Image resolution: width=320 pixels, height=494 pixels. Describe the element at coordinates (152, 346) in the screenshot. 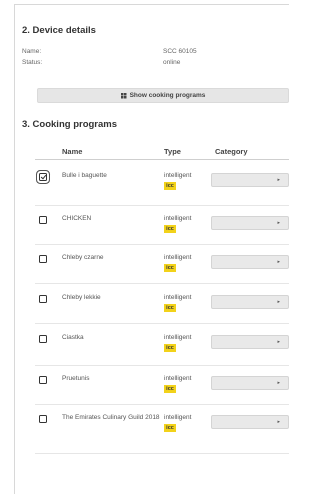

I see `table-row: Ciastka intelligent icc ▸` at that location.